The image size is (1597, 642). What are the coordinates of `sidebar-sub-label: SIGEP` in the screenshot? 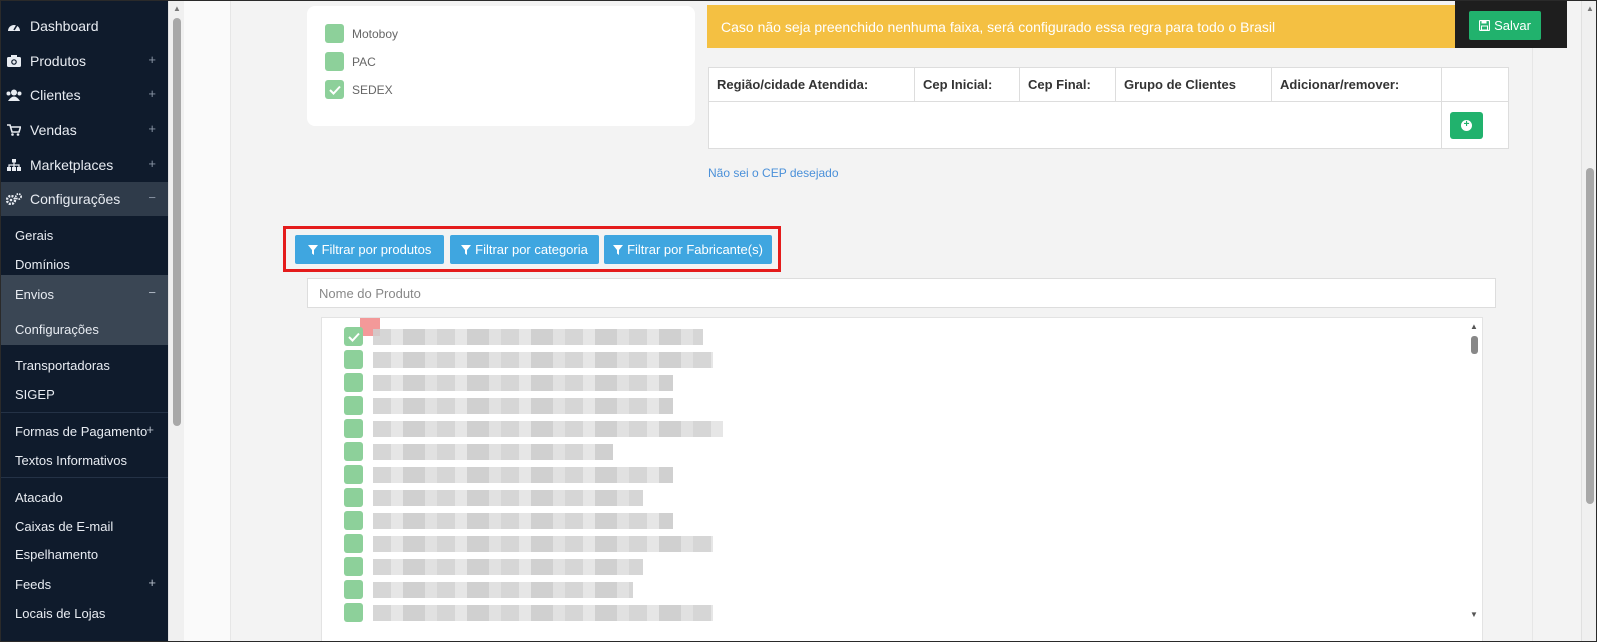 It's located at (35, 394).